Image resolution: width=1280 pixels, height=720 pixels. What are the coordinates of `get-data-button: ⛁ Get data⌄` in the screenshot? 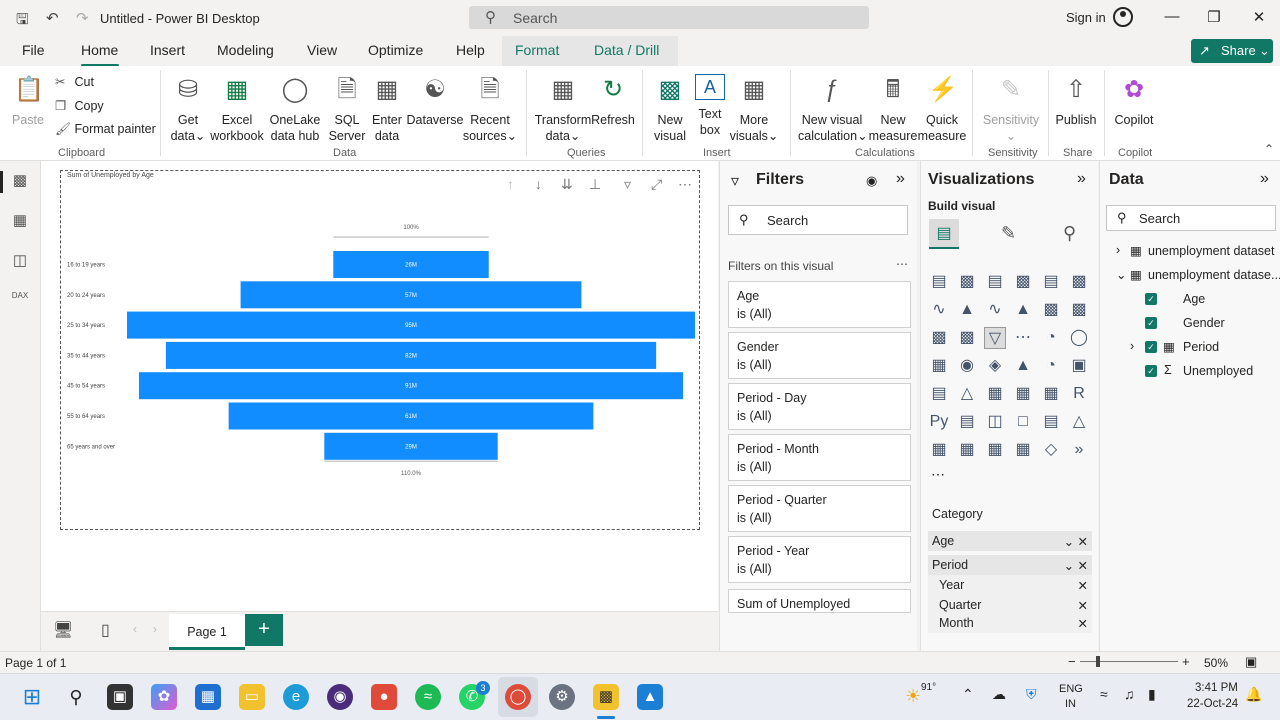 It's located at (188, 109).